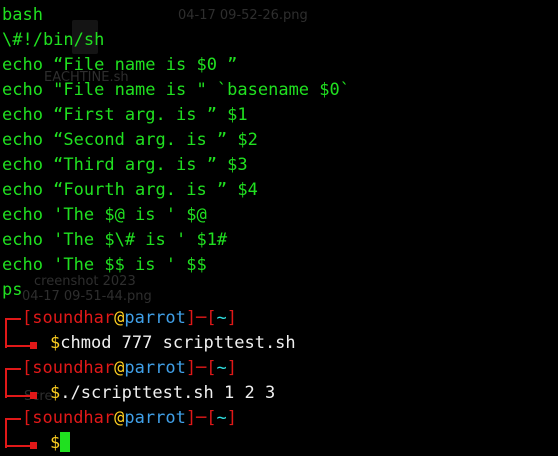 The image size is (558, 456). I want to click on prompt-command-line: $./scripttest.sh 1 2 3, so click(162, 393).